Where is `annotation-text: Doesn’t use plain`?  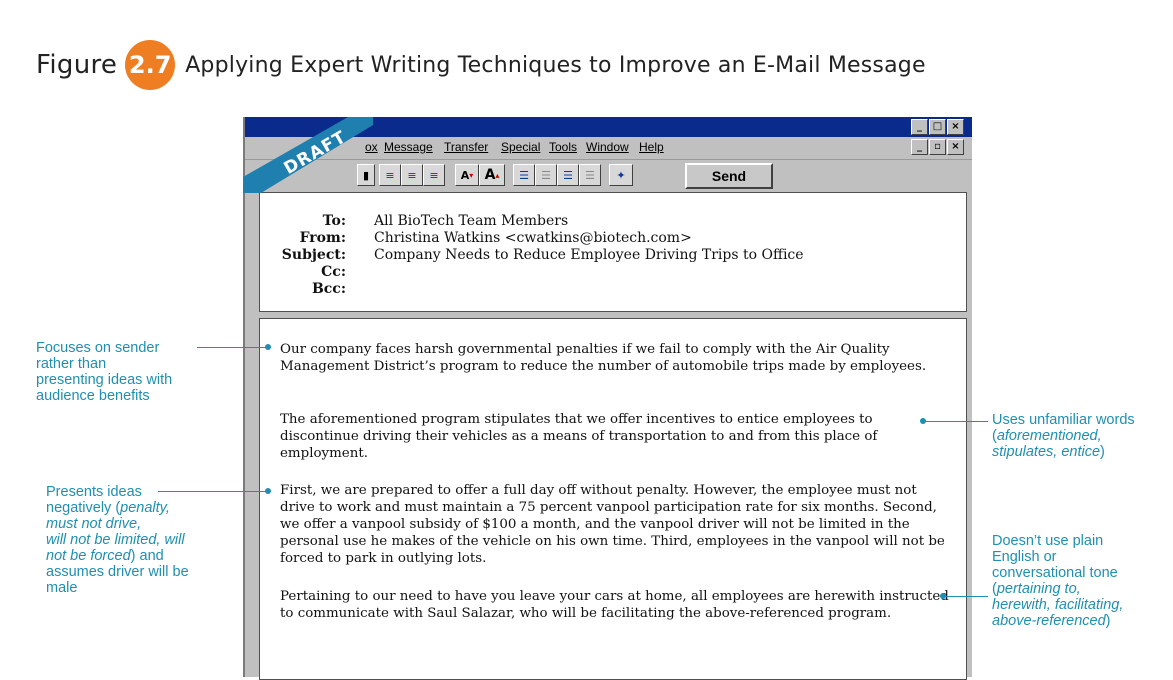 annotation-text: Doesn’t use plain is located at coordinates (1048, 541).